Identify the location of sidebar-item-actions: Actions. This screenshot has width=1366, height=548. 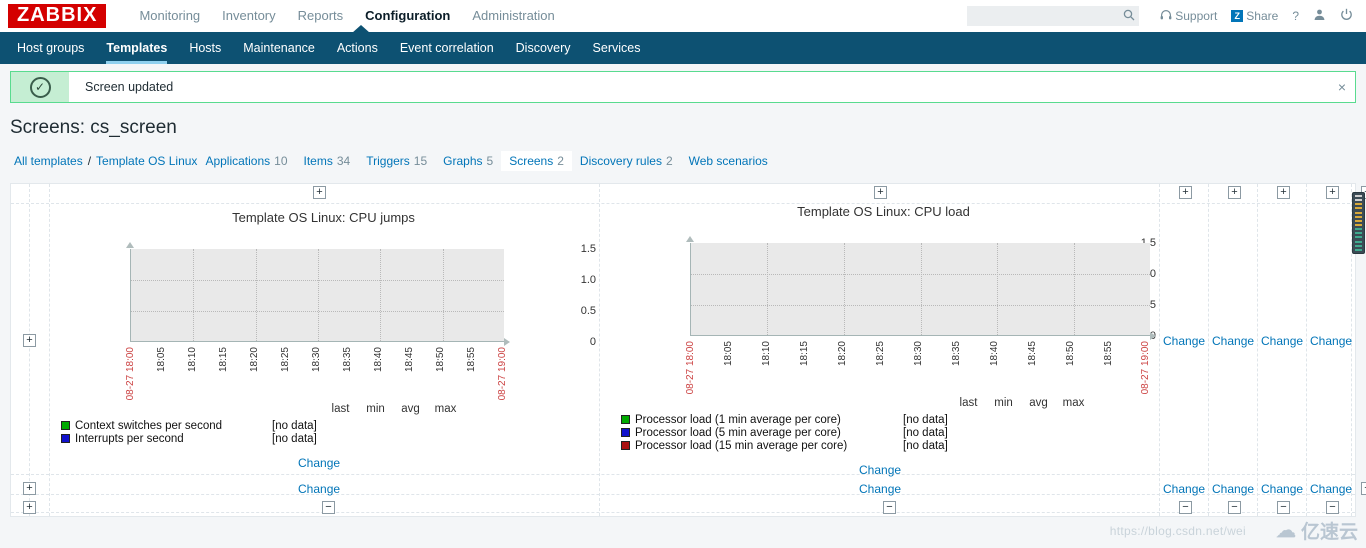
(357, 48).